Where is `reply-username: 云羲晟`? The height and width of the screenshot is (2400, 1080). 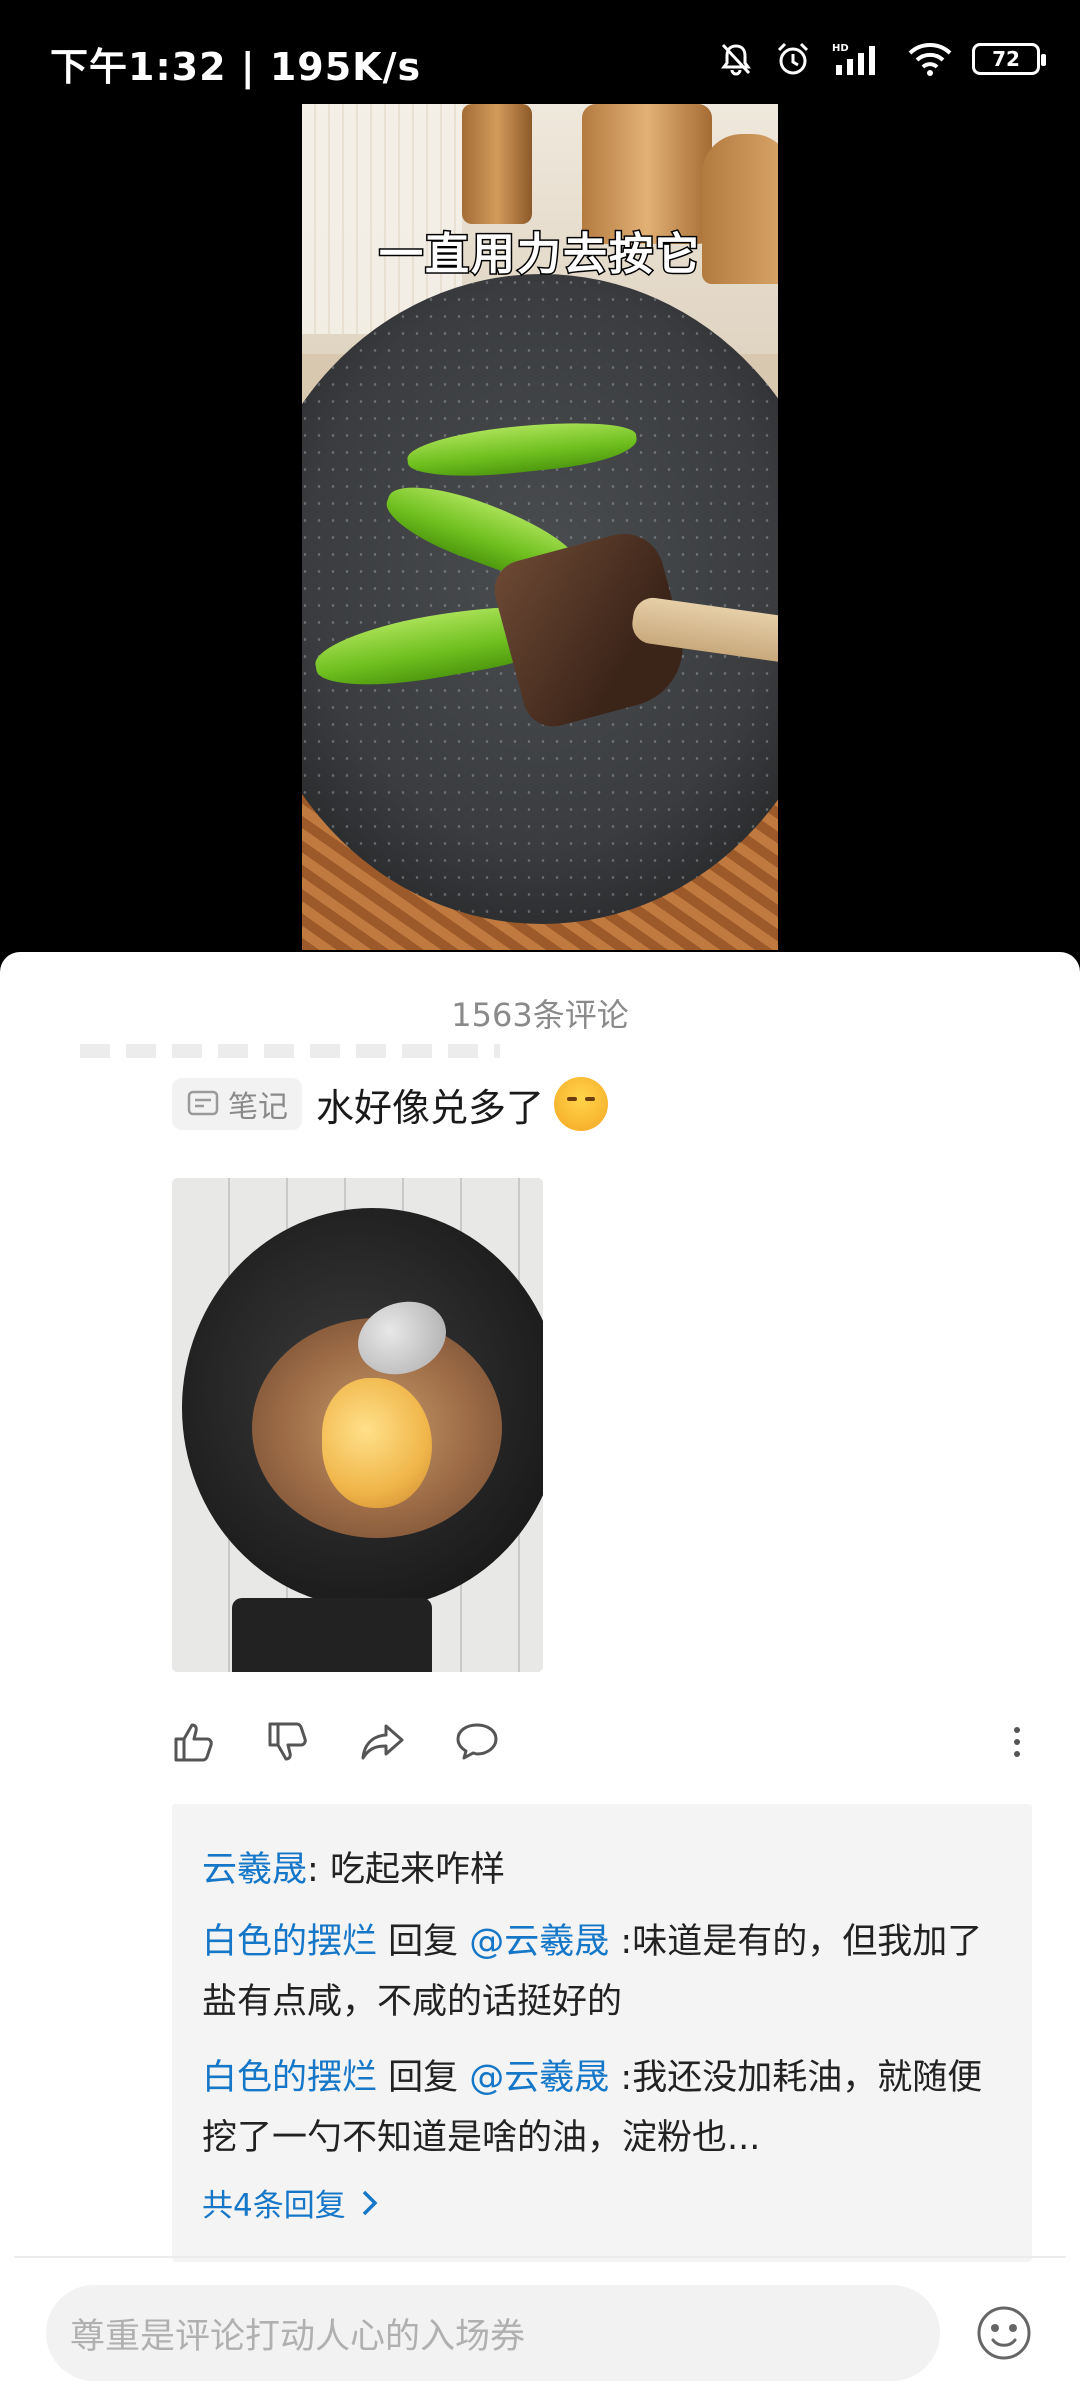
reply-username: 云羲晟 is located at coordinates (254, 1870).